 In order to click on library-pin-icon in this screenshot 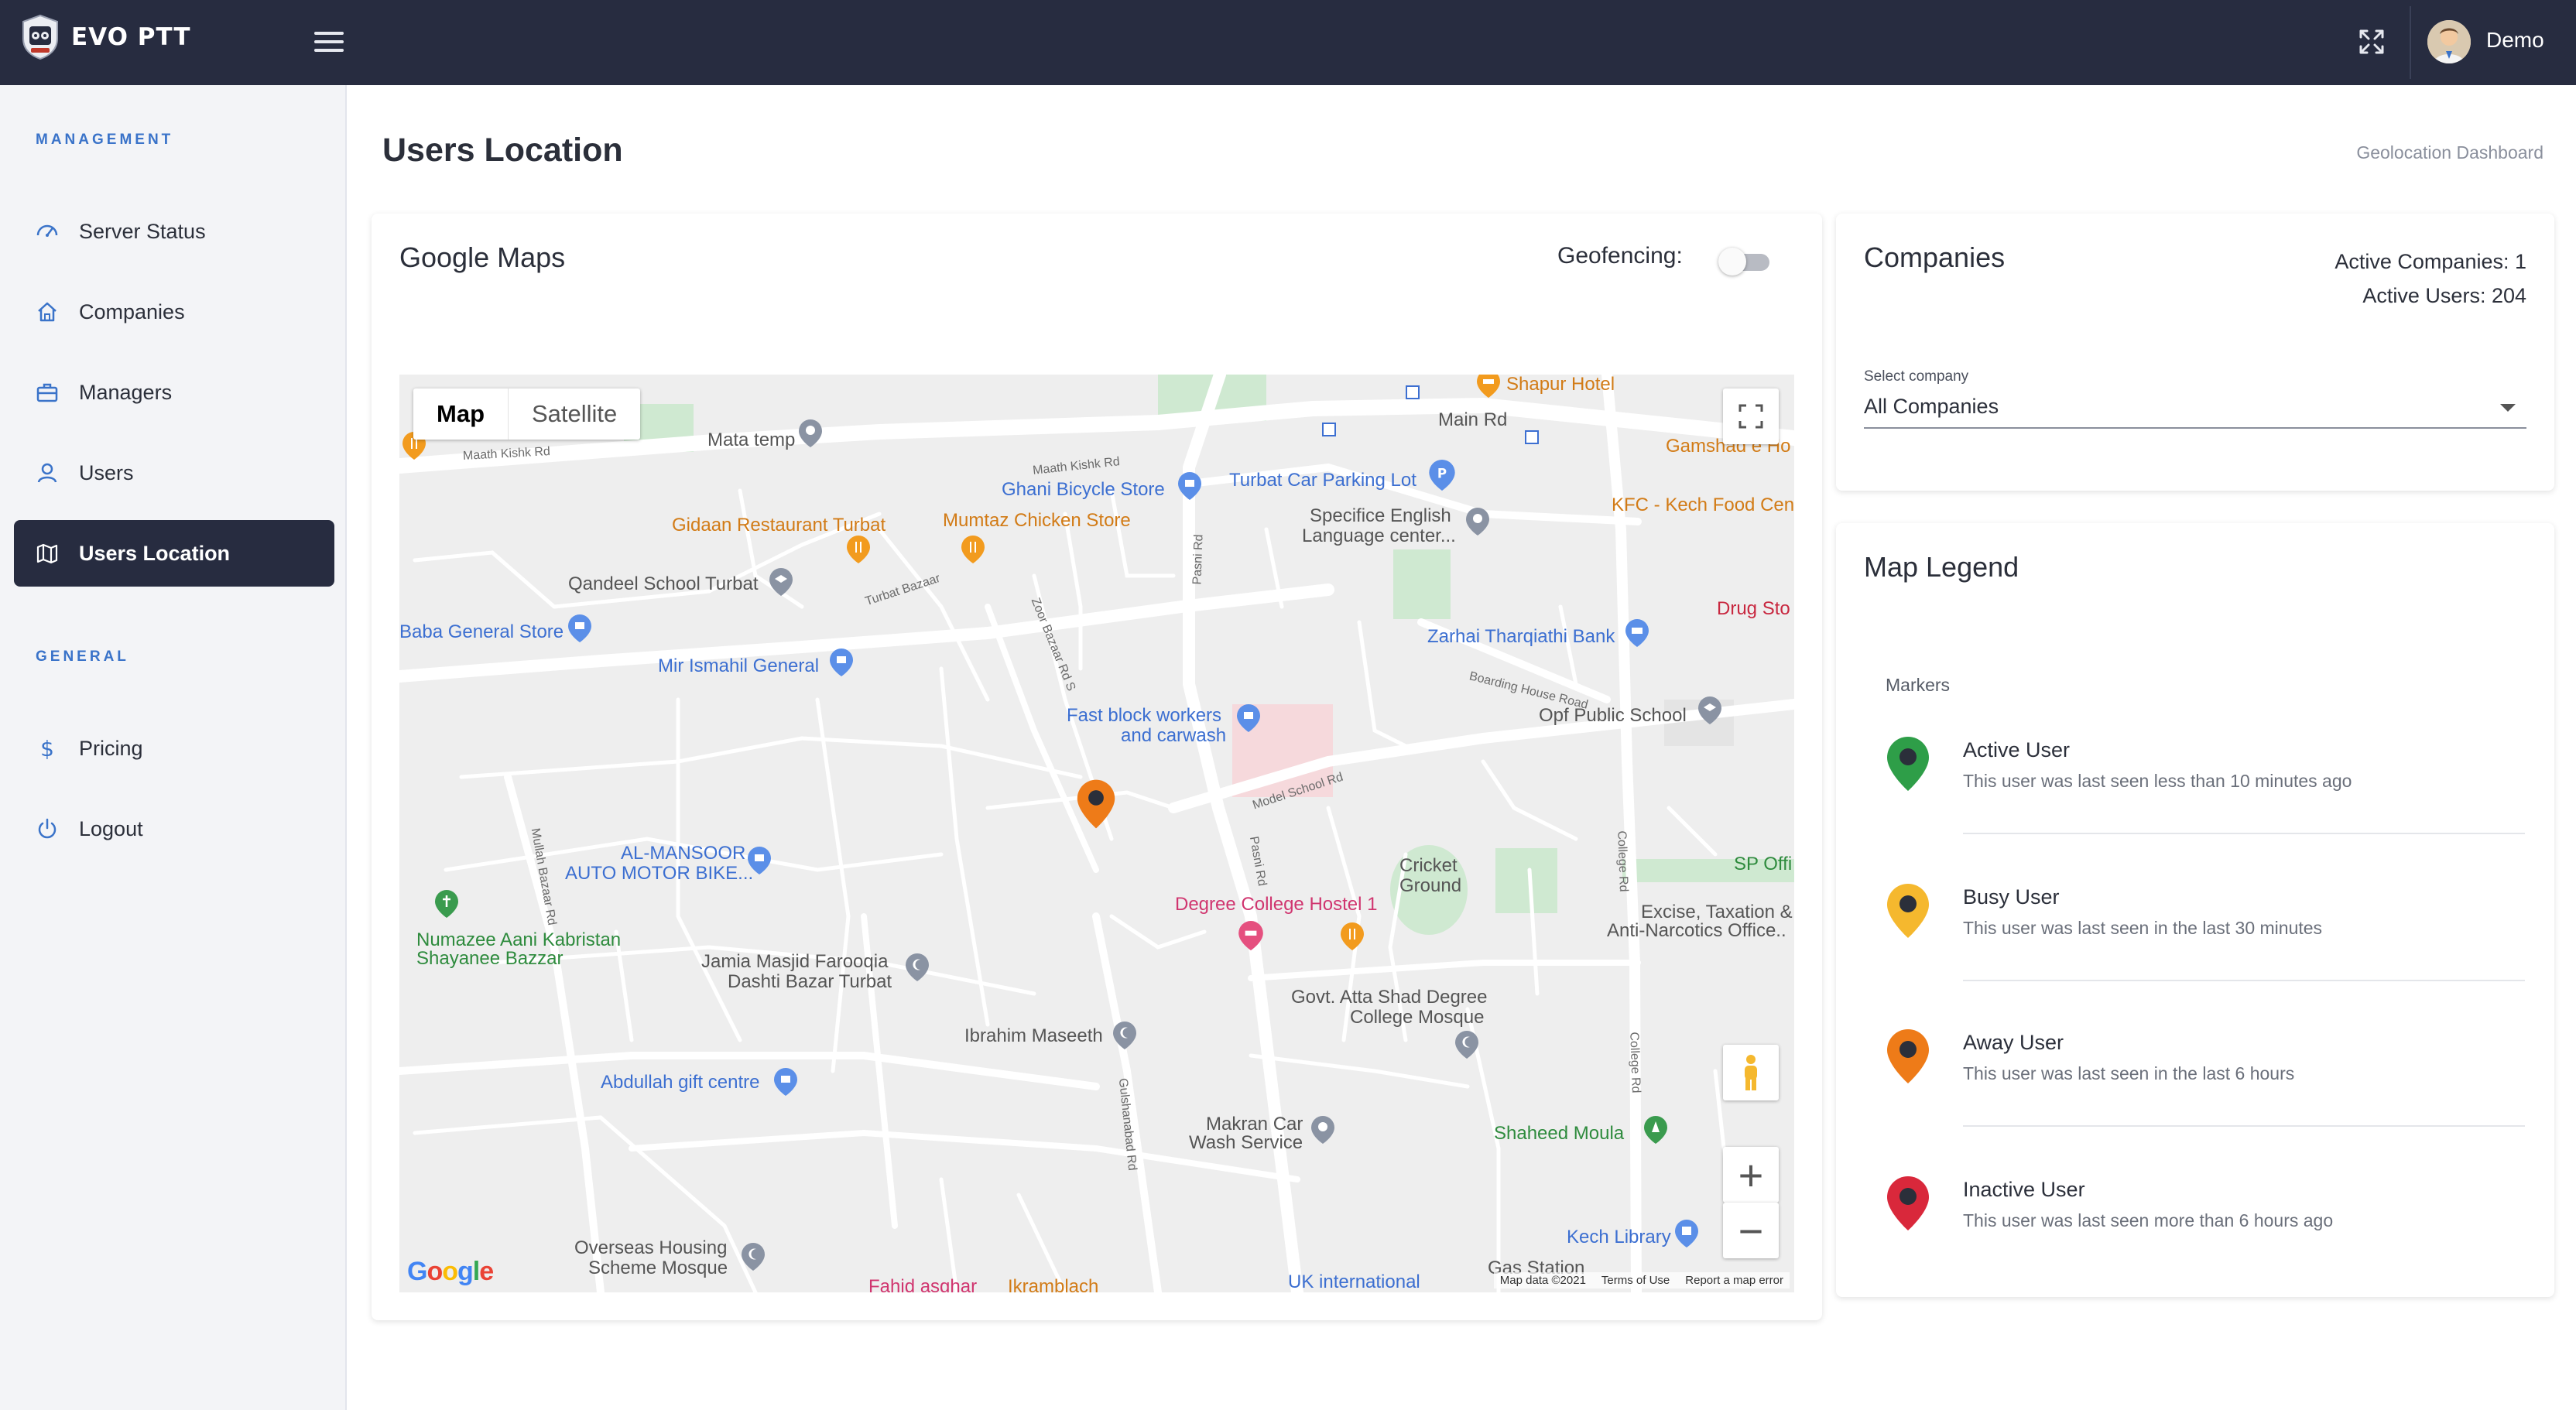, I will do `click(1686, 1233)`.